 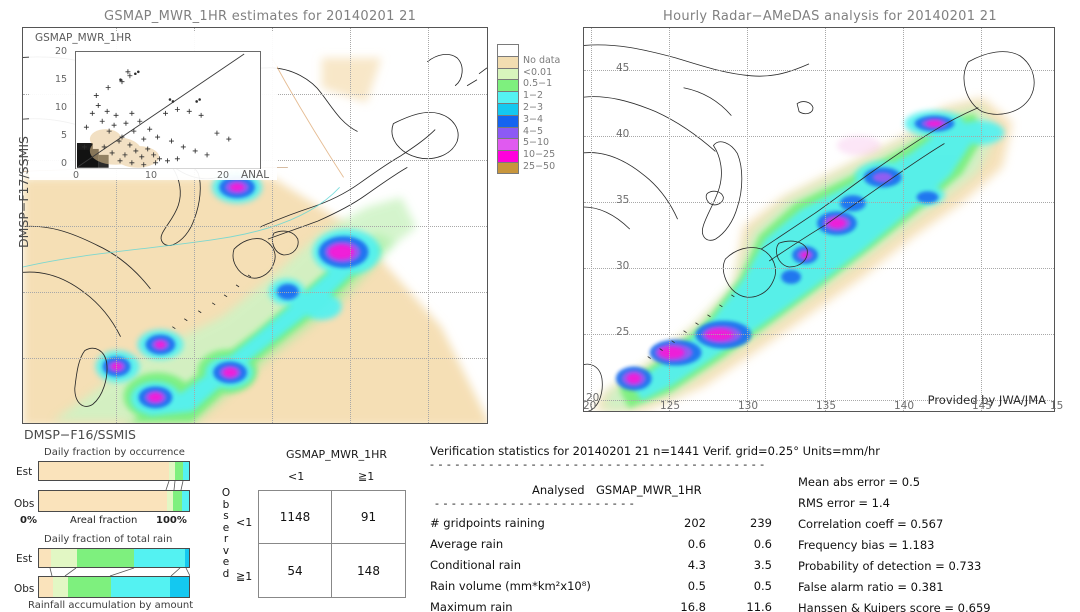 What do you see at coordinates (24, 589) in the screenshot?
I see `fraction-chart-2-row-1-label: Obs` at bounding box center [24, 589].